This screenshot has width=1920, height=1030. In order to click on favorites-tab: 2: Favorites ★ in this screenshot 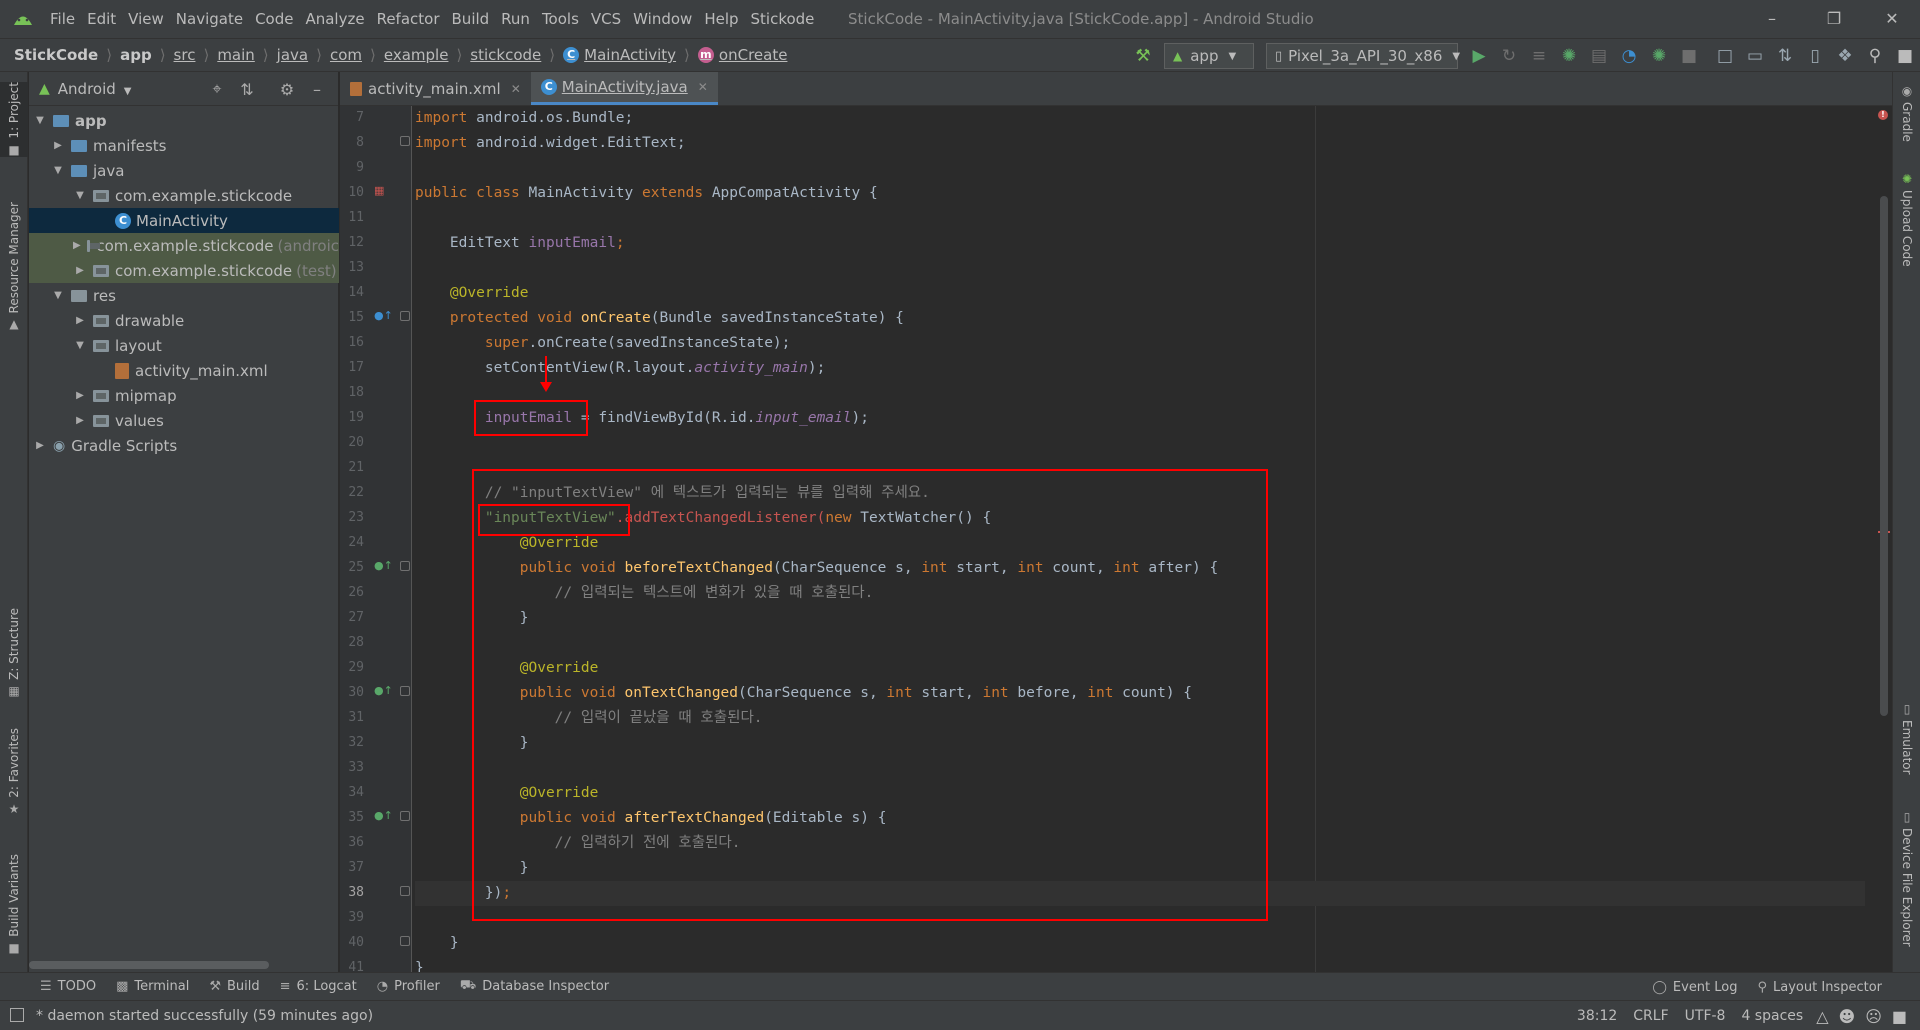, I will do `click(14, 772)`.